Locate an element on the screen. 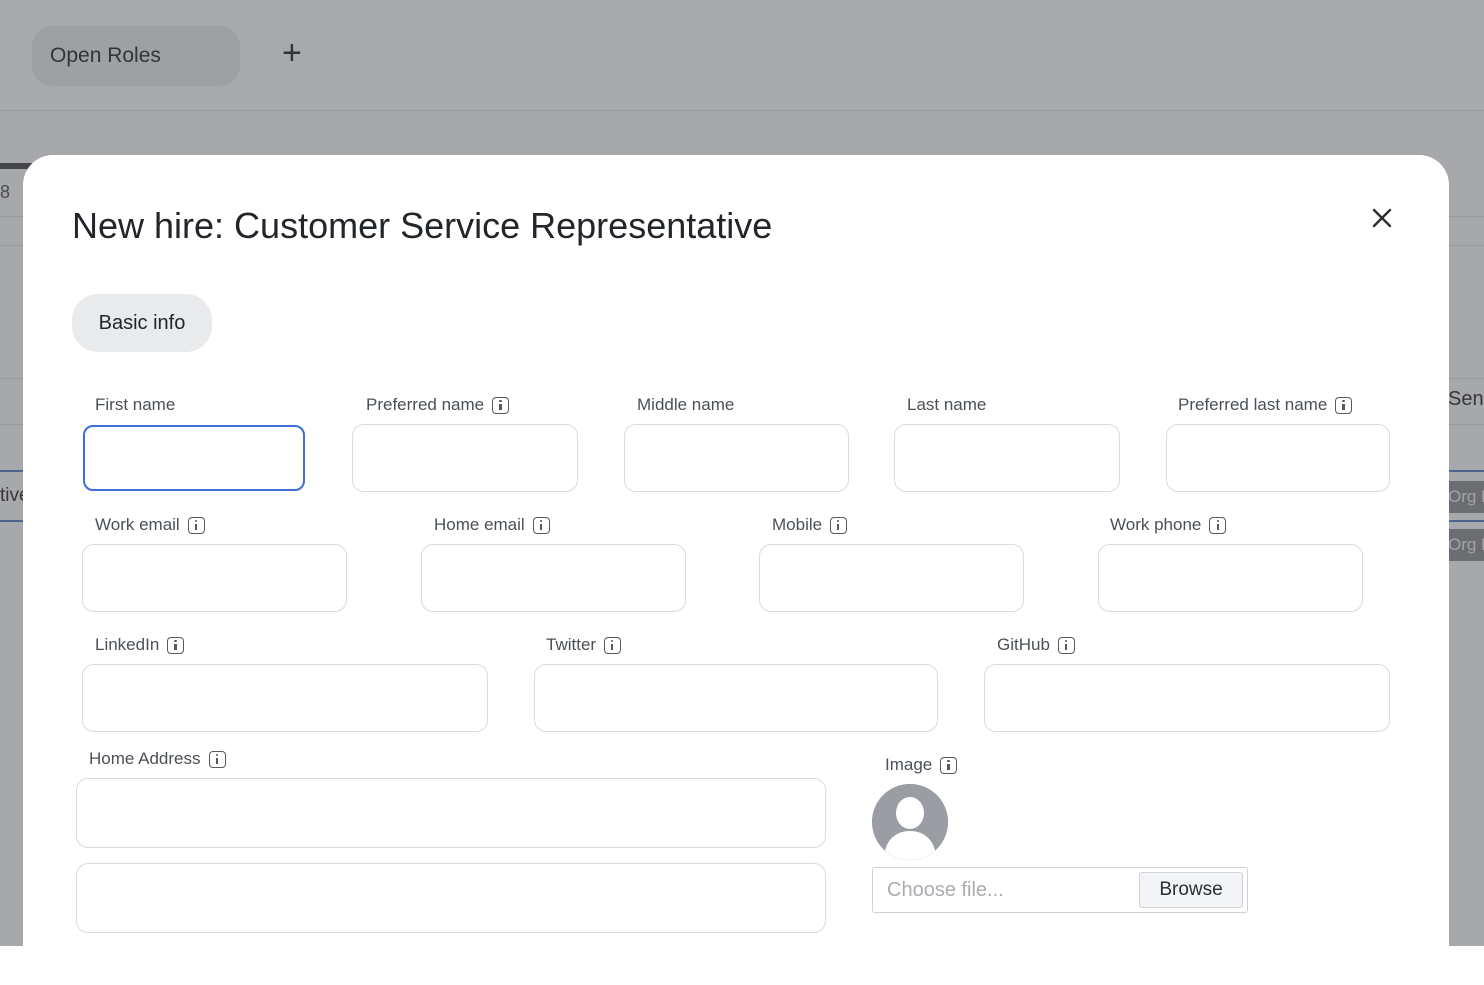  middle-name-label: Middle name is located at coordinates (685, 405).